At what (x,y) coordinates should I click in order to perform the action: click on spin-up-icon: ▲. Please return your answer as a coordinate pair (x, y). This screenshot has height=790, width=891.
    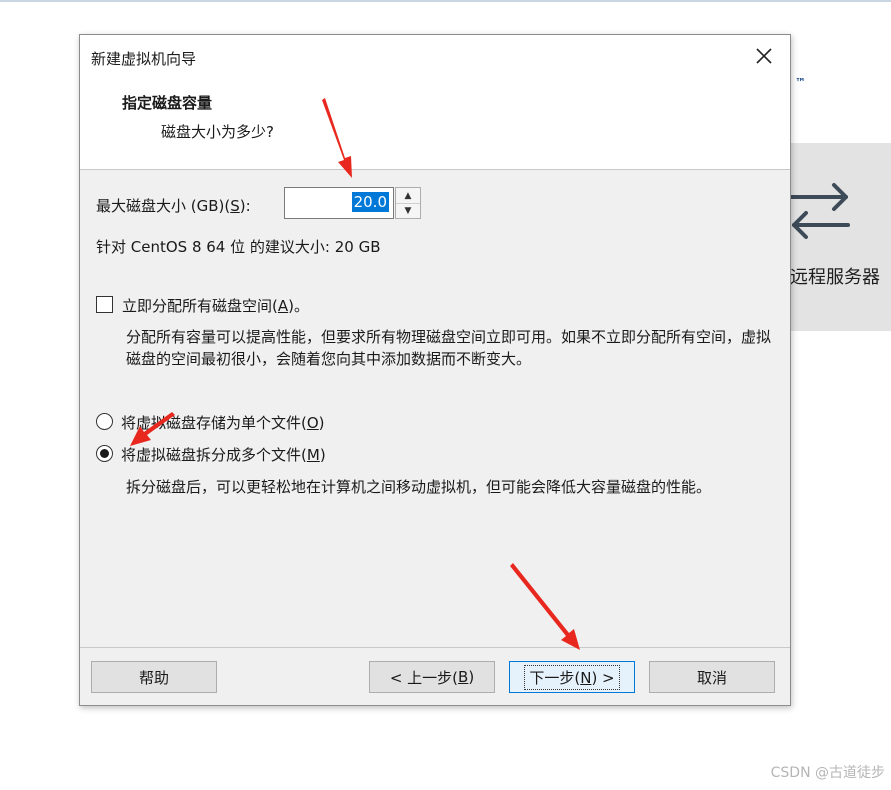
    Looking at the image, I should click on (408, 196).